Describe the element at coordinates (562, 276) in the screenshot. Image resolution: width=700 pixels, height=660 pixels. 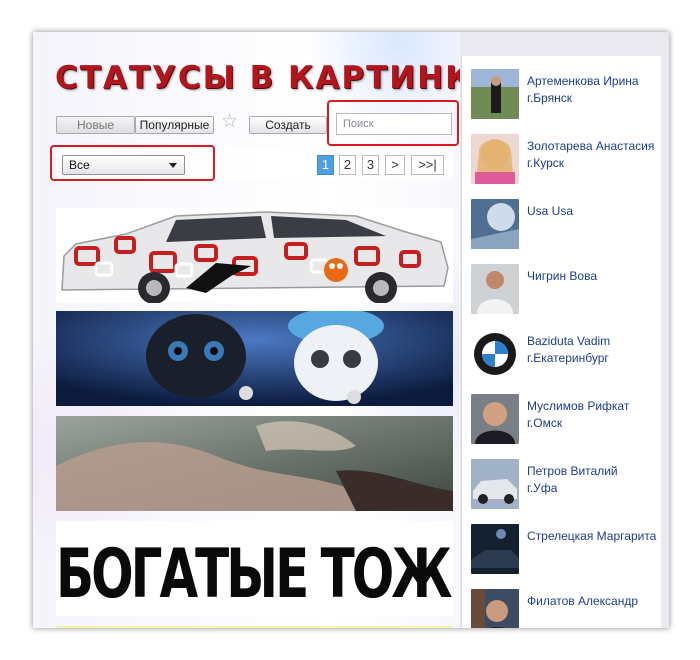
I see `user-name: Чигрин Вова` at that location.